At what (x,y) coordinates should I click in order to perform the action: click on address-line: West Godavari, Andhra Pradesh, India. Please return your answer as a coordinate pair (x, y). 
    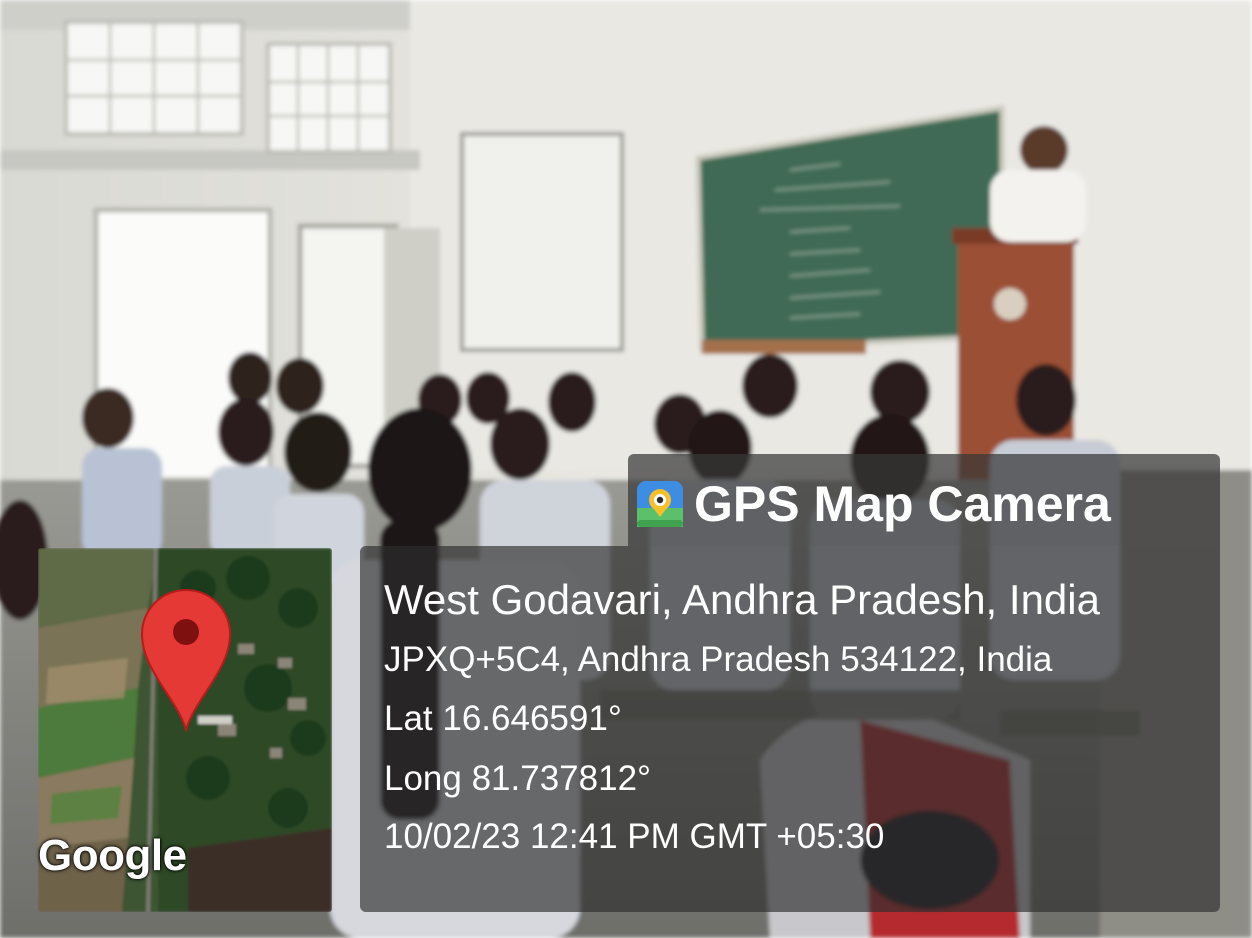
    Looking at the image, I should click on (742, 599).